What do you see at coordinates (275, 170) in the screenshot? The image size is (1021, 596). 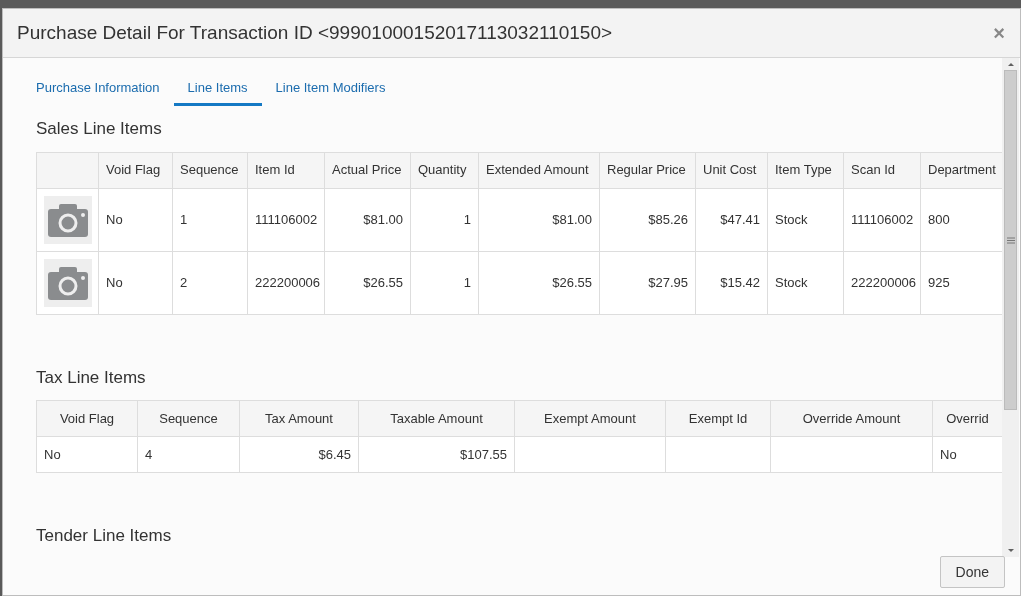 I see `column-header: Item Id` at bounding box center [275, 170].